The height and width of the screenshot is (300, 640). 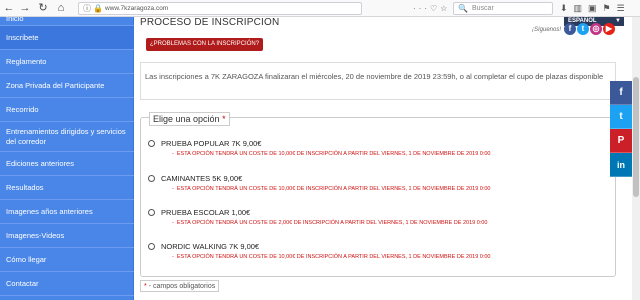 I want to click on search-placeholder: Buscar, so click(x=483, y=8).